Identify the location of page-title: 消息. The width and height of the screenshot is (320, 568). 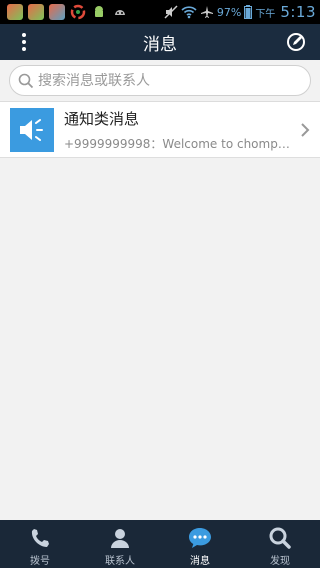
(160, 44).